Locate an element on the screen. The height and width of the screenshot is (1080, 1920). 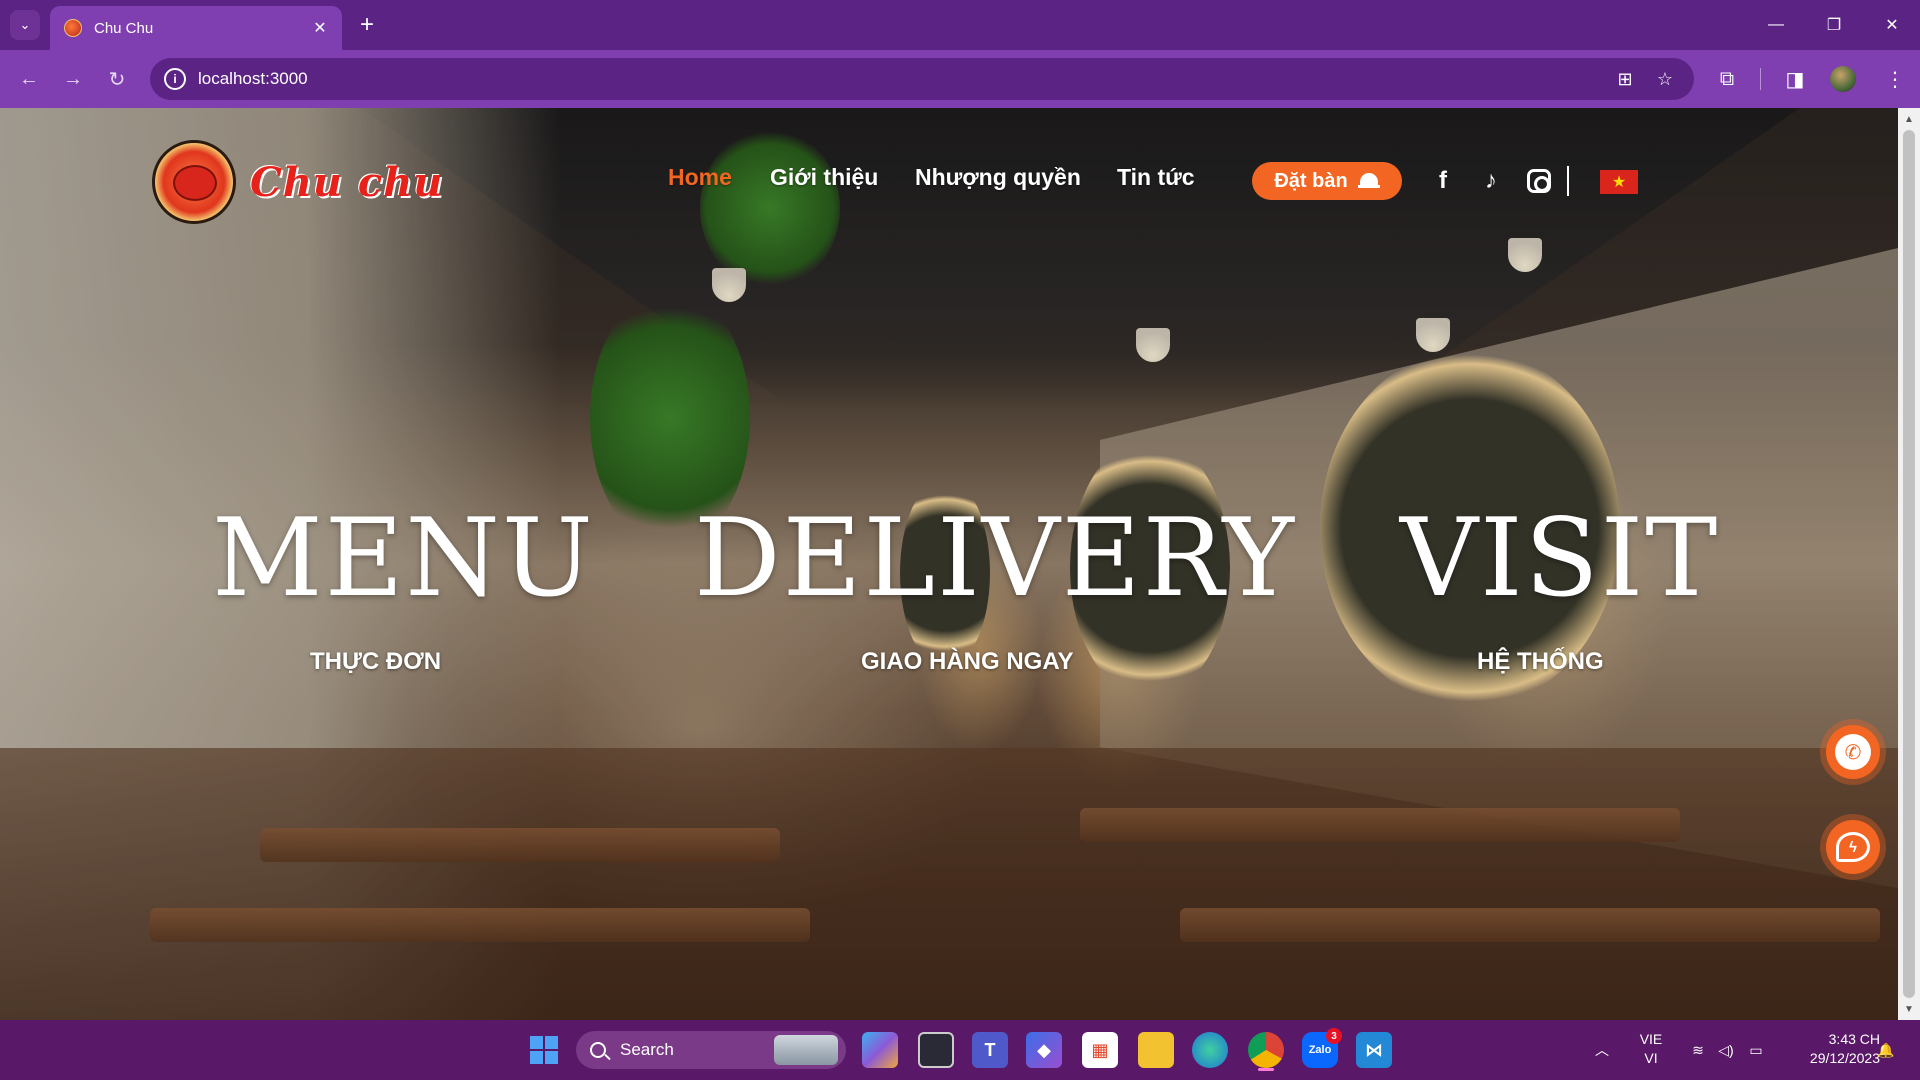
instagram-icon is located at coordinates (1539, 181).